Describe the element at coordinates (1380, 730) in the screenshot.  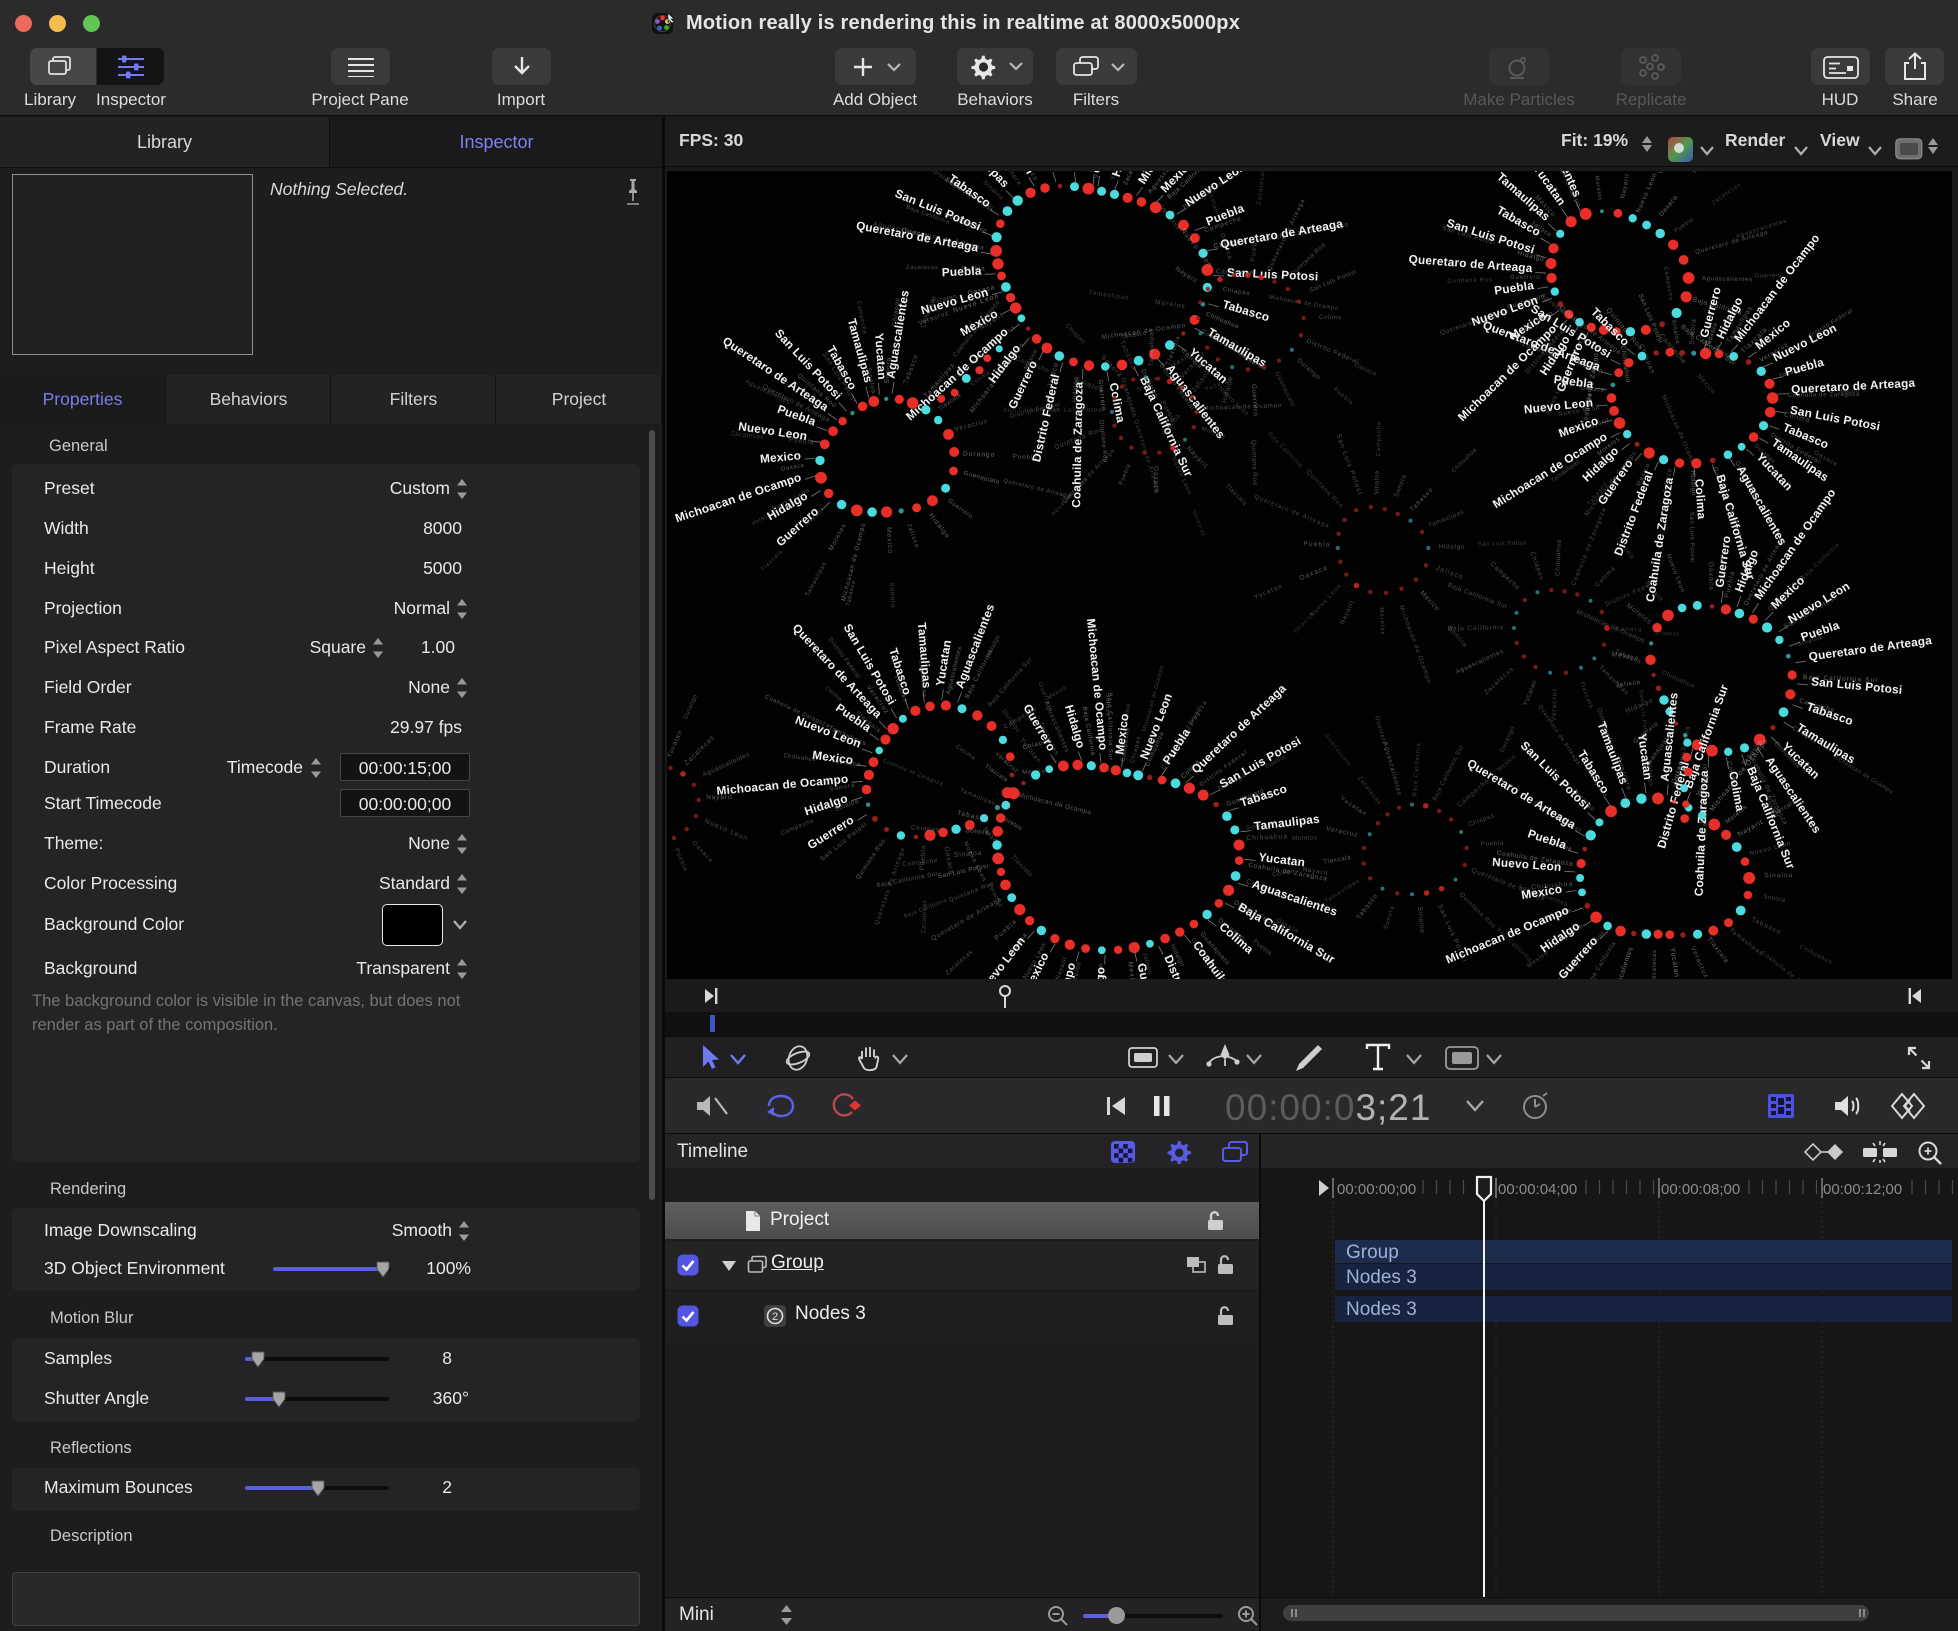
I see `svg-text: Guerrero` at that location.